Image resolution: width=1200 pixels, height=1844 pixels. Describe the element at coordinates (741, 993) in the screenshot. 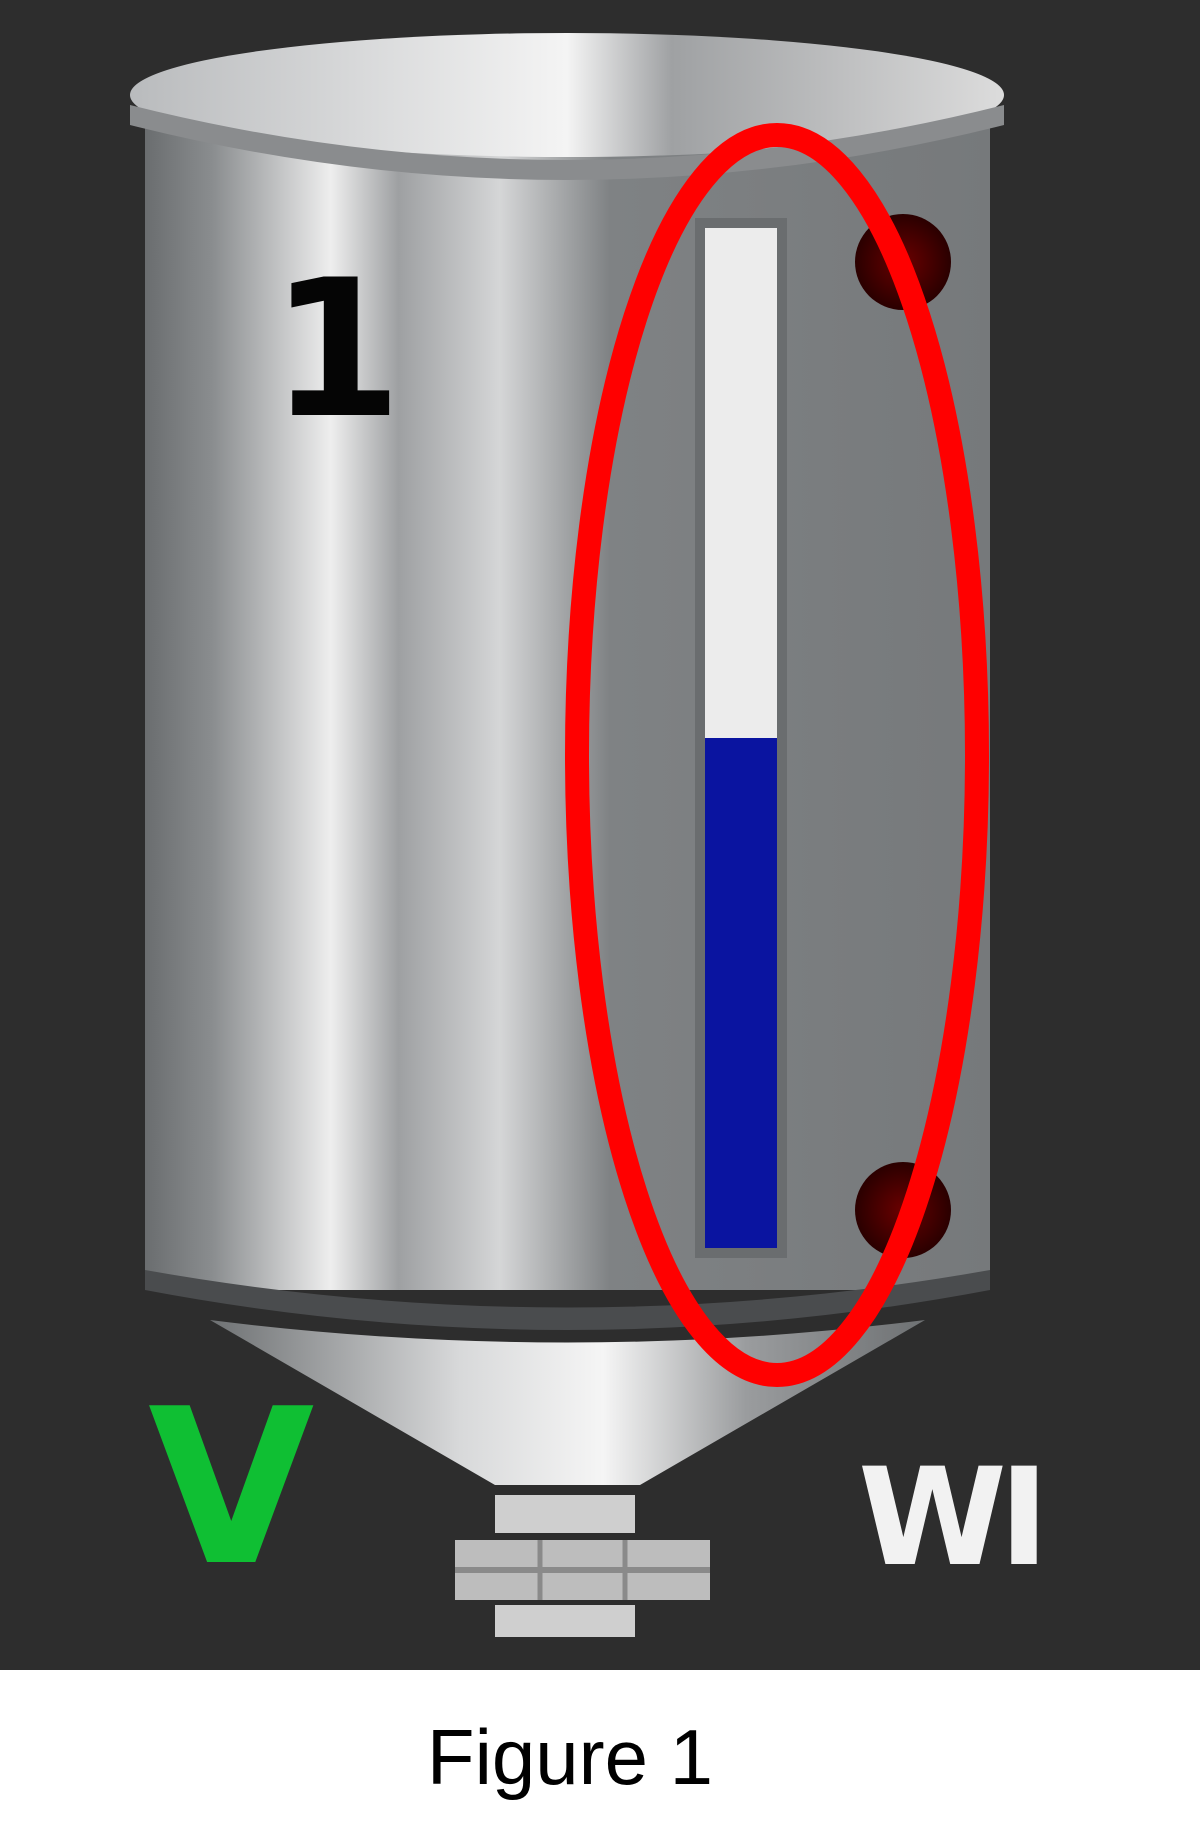

I see `level-gauge-fill` at that location.